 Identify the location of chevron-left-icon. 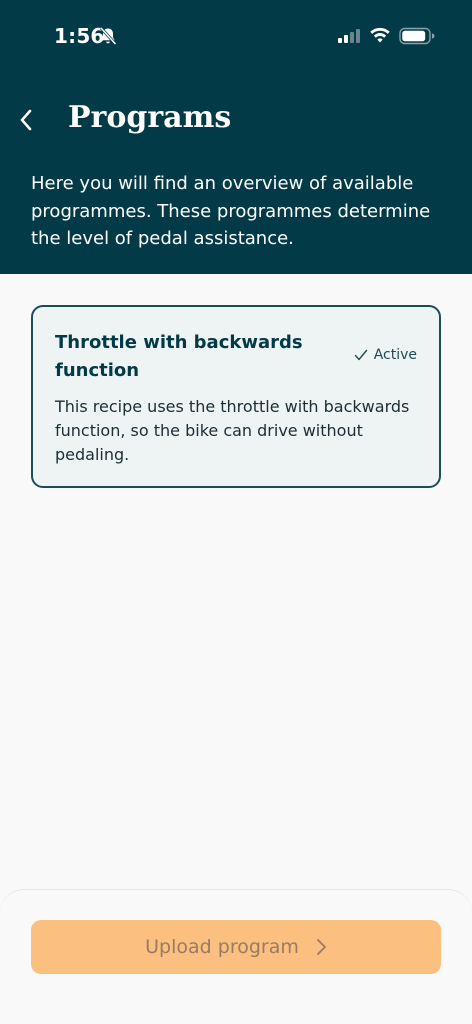
(26, 120).